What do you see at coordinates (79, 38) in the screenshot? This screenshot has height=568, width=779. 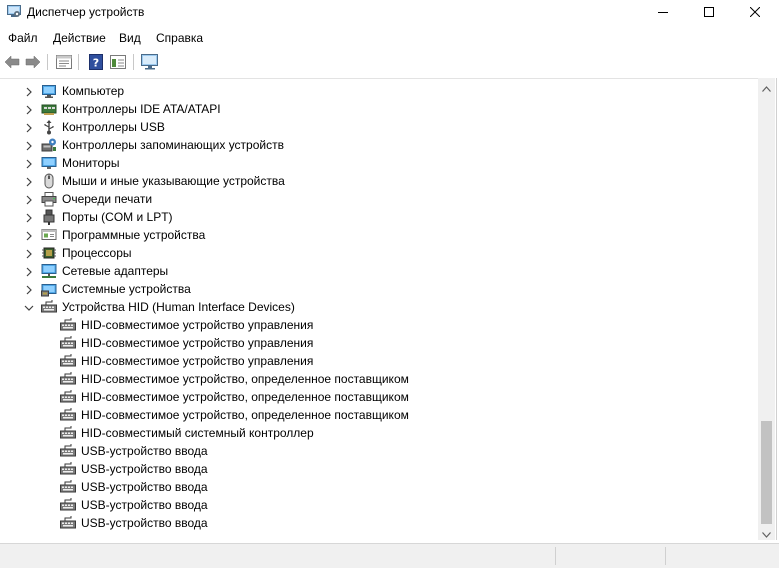 I see `menu-action: Действие` at bounding box center [79, 38].